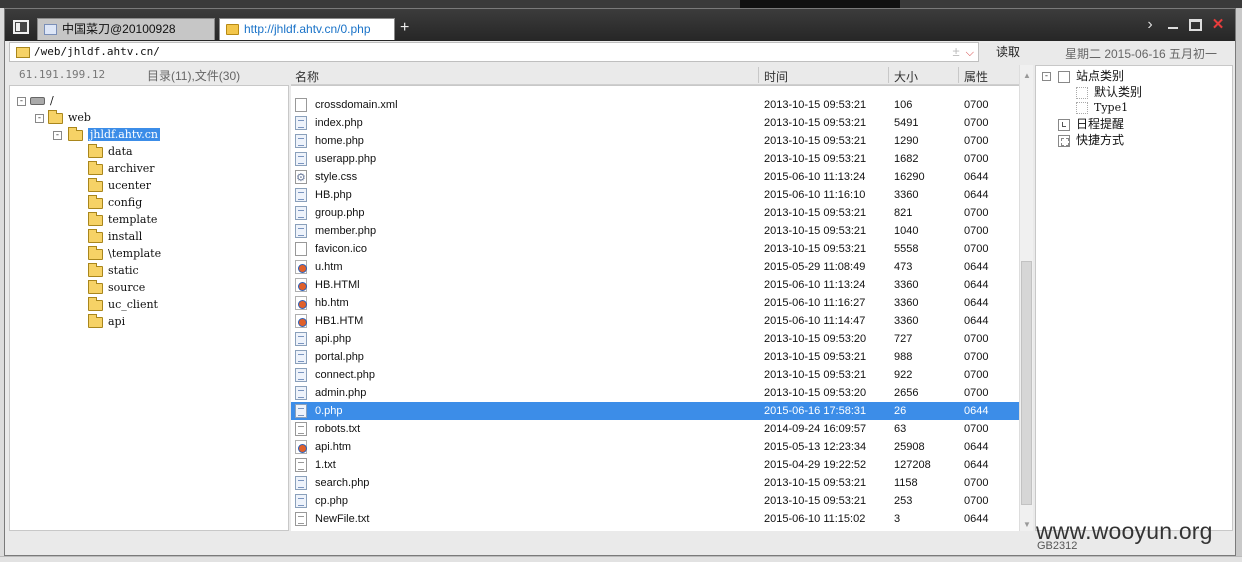  Describe the element at coordinates (79, 117) in the screenshot. I see `tree-web-label: web` at that location.